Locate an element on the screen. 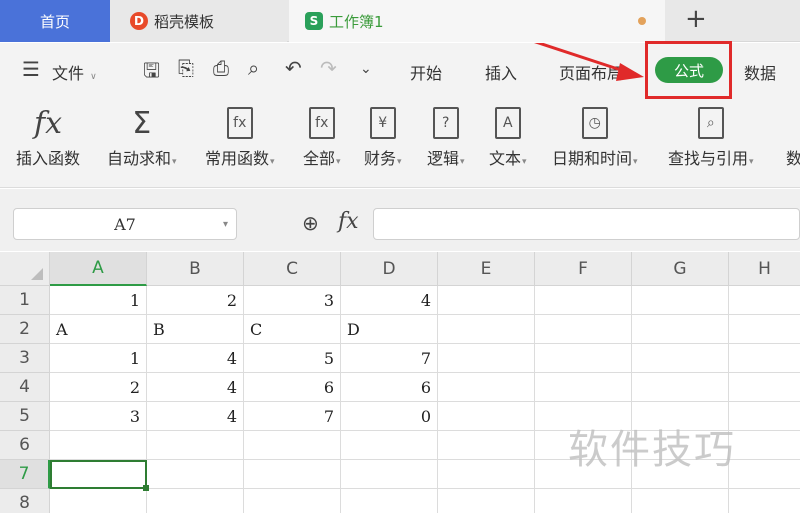 The width and height of the screenshot is (800, 513). column-header-d: D is located at coordinates (389, 269).